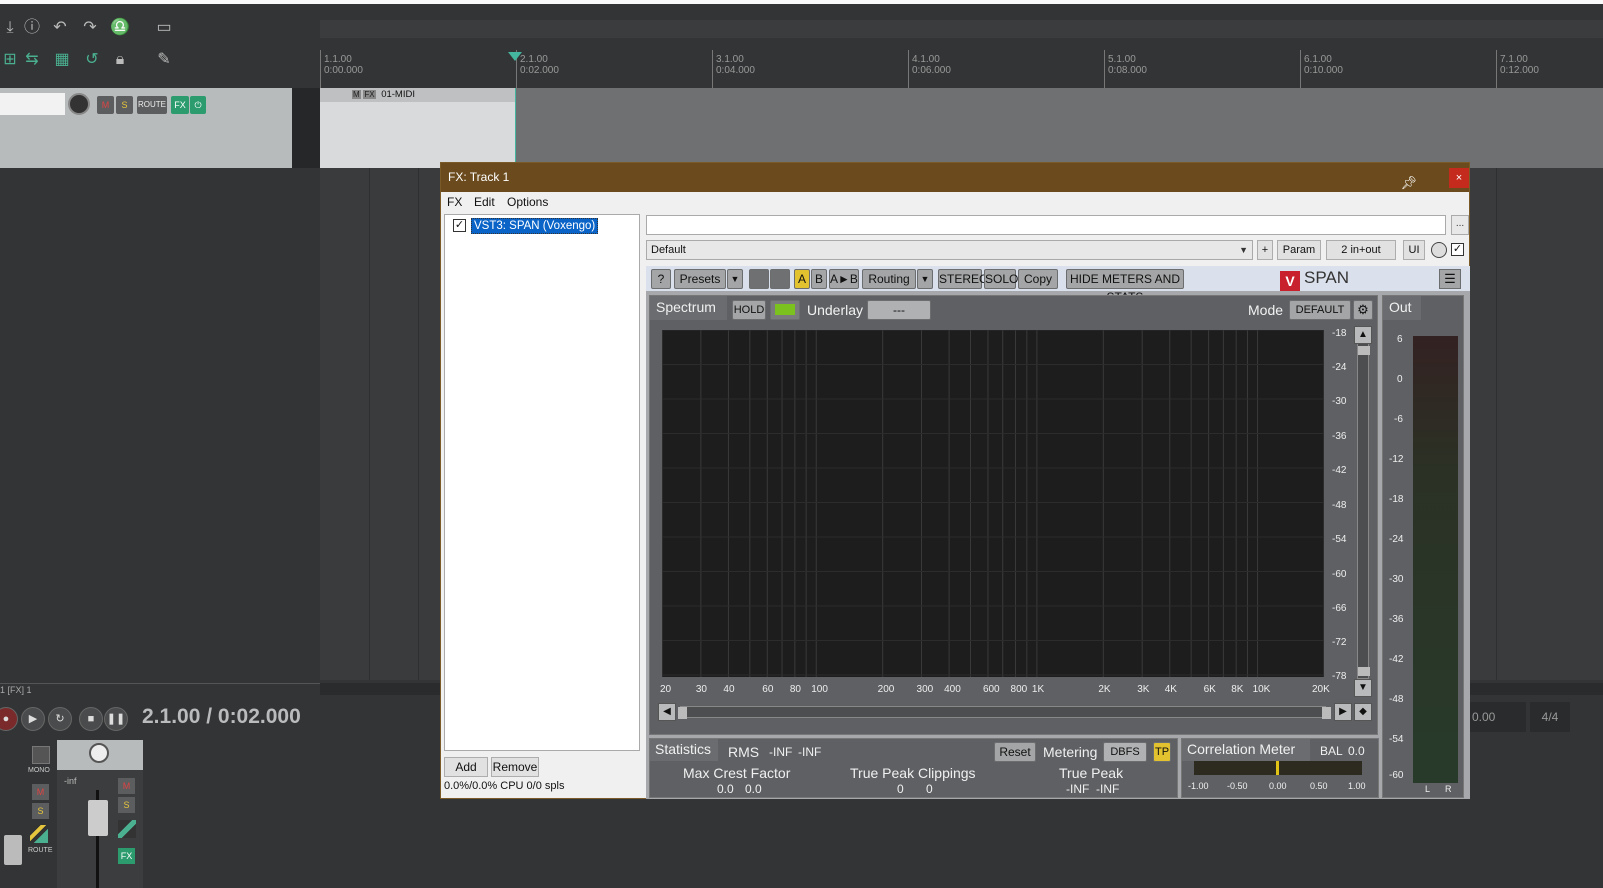 This screenshot has height=888, width=1603. What do you see at coordinates (105, 105) in the screenshot?
I see `mute-button: M` at bounding box center [105, 105].